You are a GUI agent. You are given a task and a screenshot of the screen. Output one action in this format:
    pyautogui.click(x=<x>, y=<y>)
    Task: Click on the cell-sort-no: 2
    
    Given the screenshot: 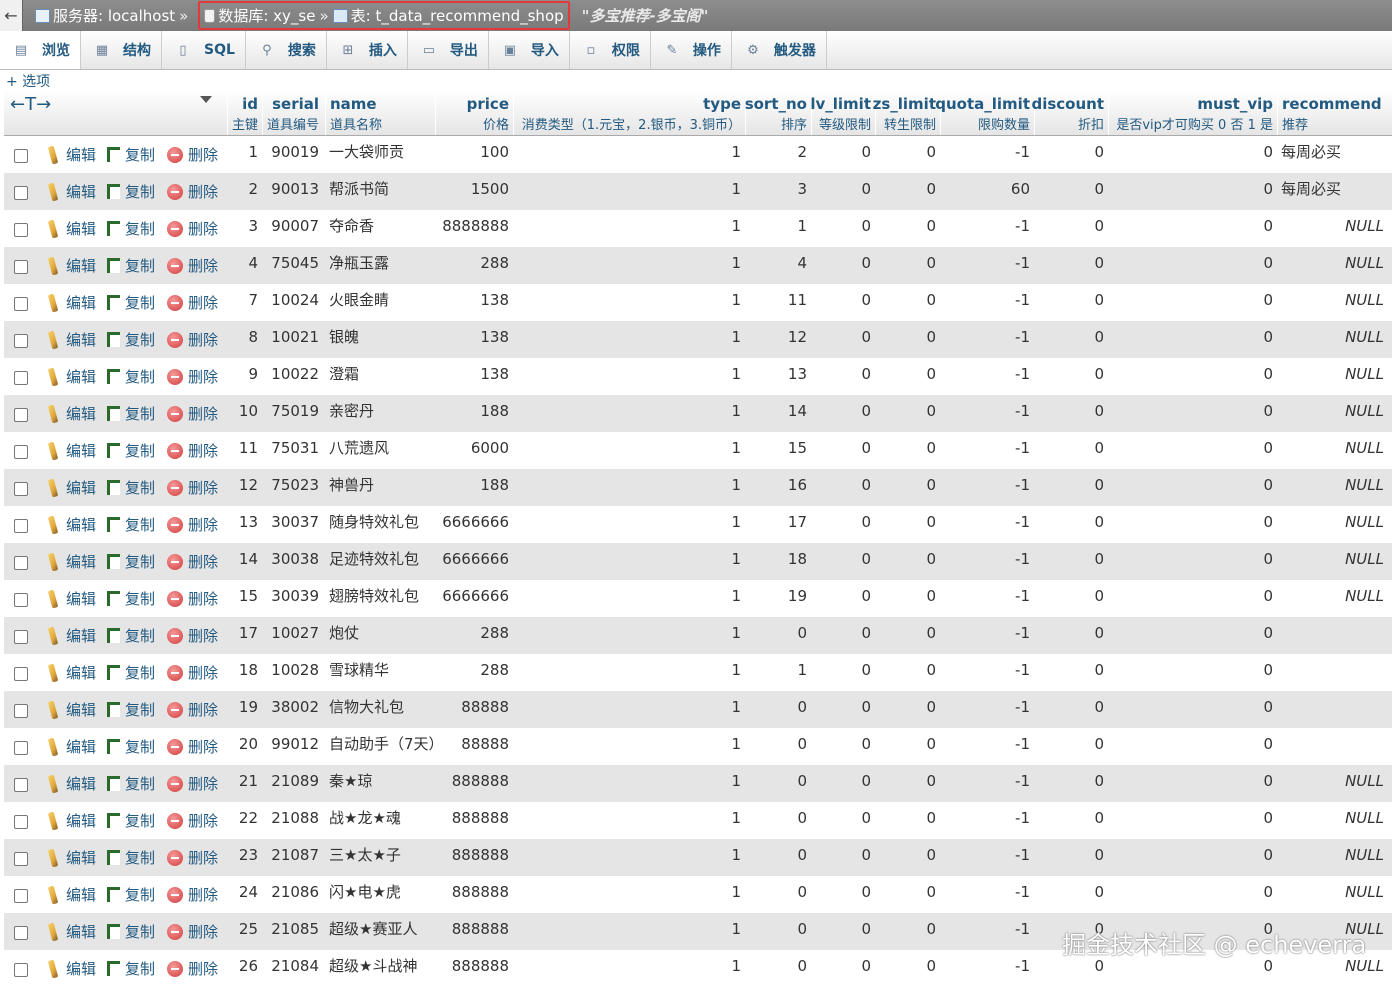 What is the action you would take?
    pyautogui.click(x=778, y=154)
    